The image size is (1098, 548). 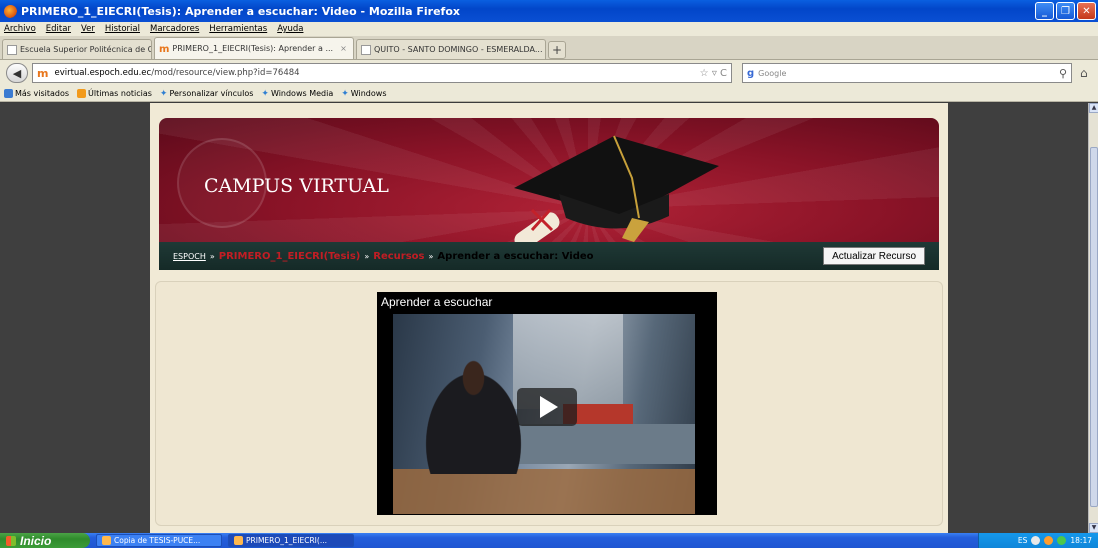 What do you see at coordinates (120, 93) in the screenshot?
I see `bookmark-label: Últimas noticias` at bounding box center [120, 93].